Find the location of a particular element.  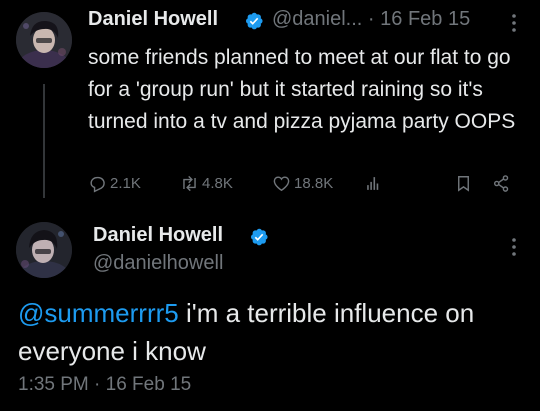

share-button is located at coordinates (501, 183).